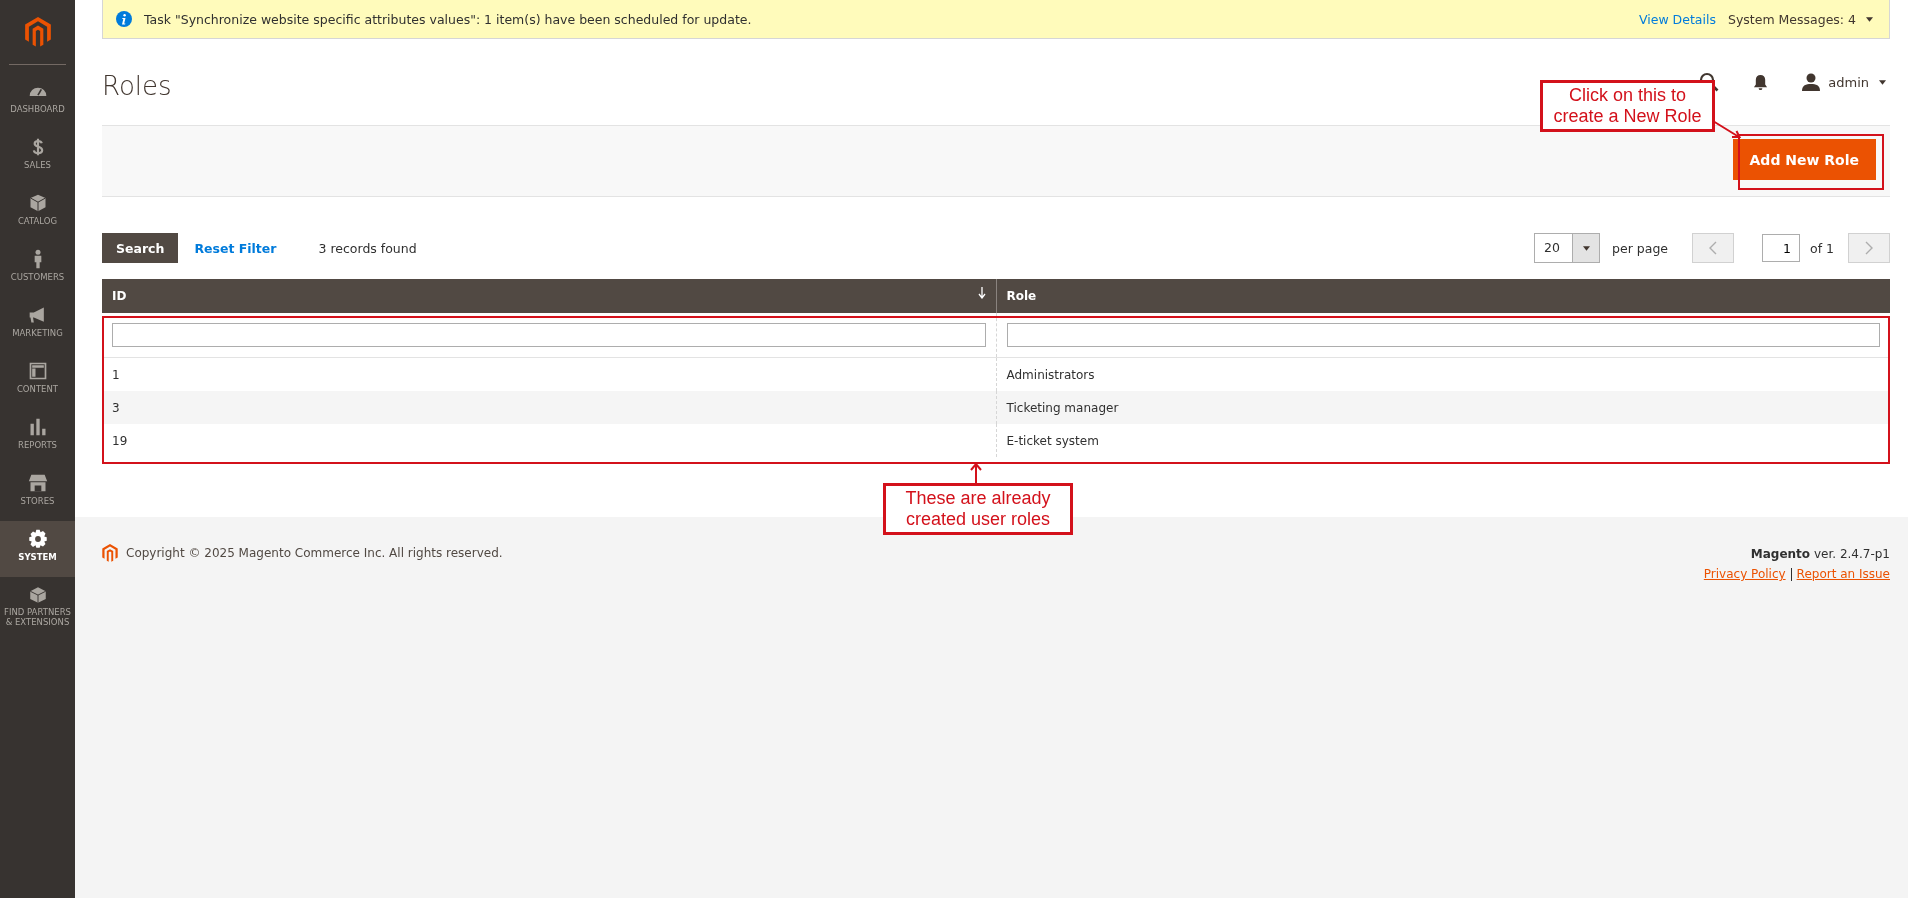 This screenshot has width=1908, height=898. Describe the element at coordinates (1851, 554) in the screenshot. I see `version-text: ver. 2.4.7-p1` at that location.